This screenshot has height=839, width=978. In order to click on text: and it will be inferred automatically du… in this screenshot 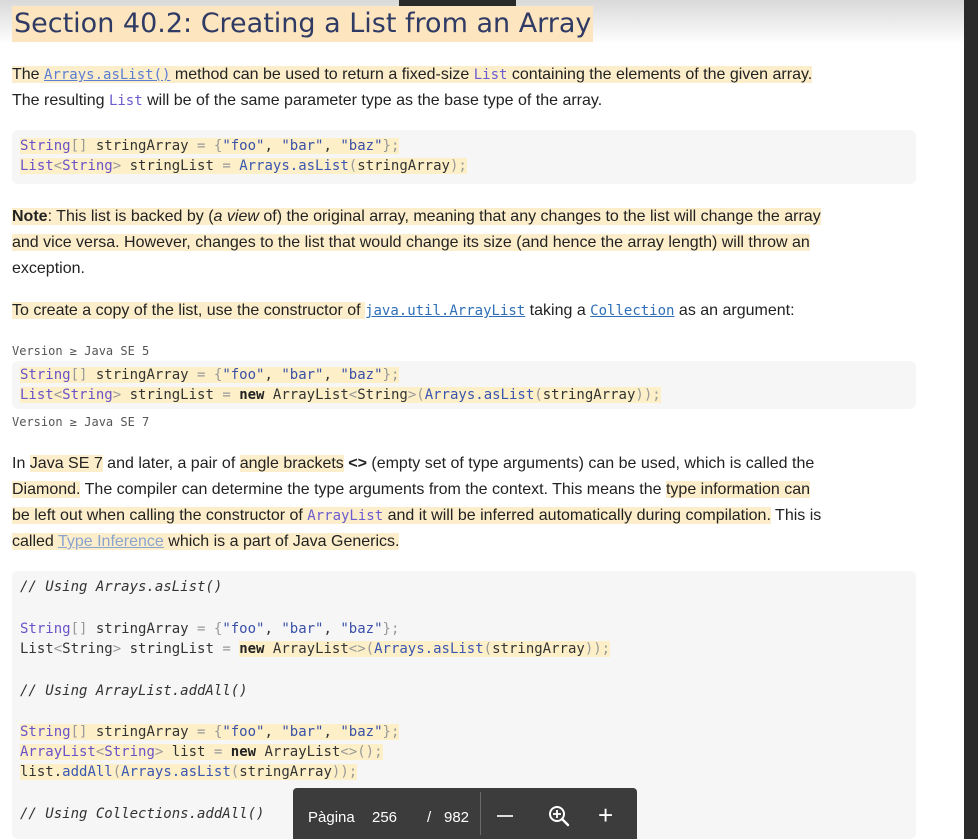, I will do `click(577, 515)`.